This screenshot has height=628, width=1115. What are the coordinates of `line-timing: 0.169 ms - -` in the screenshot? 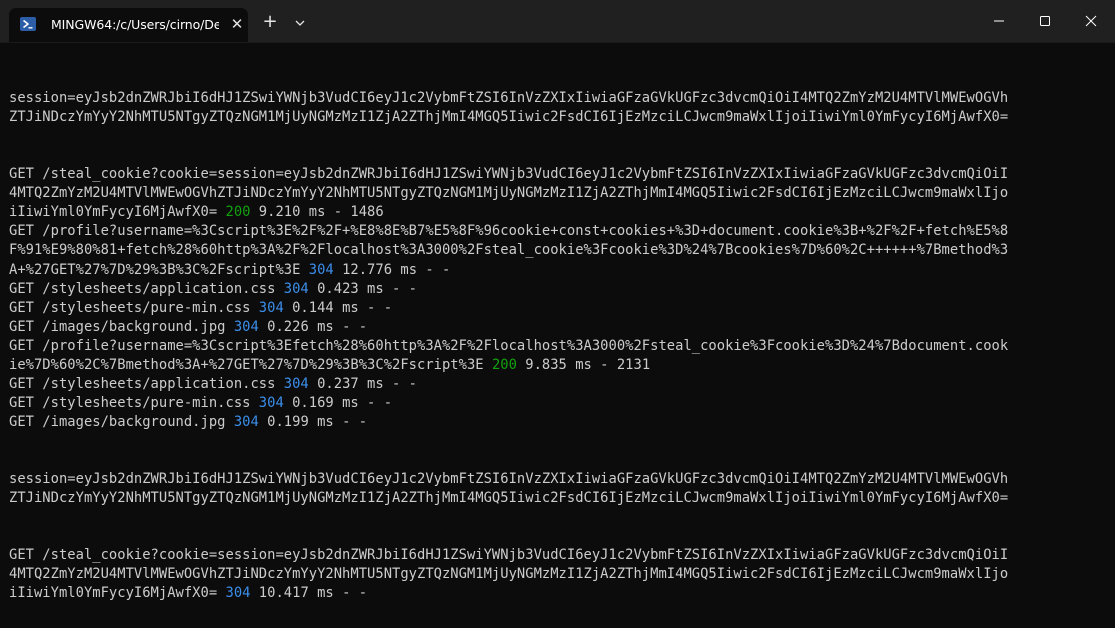 It's located at (338, 402).